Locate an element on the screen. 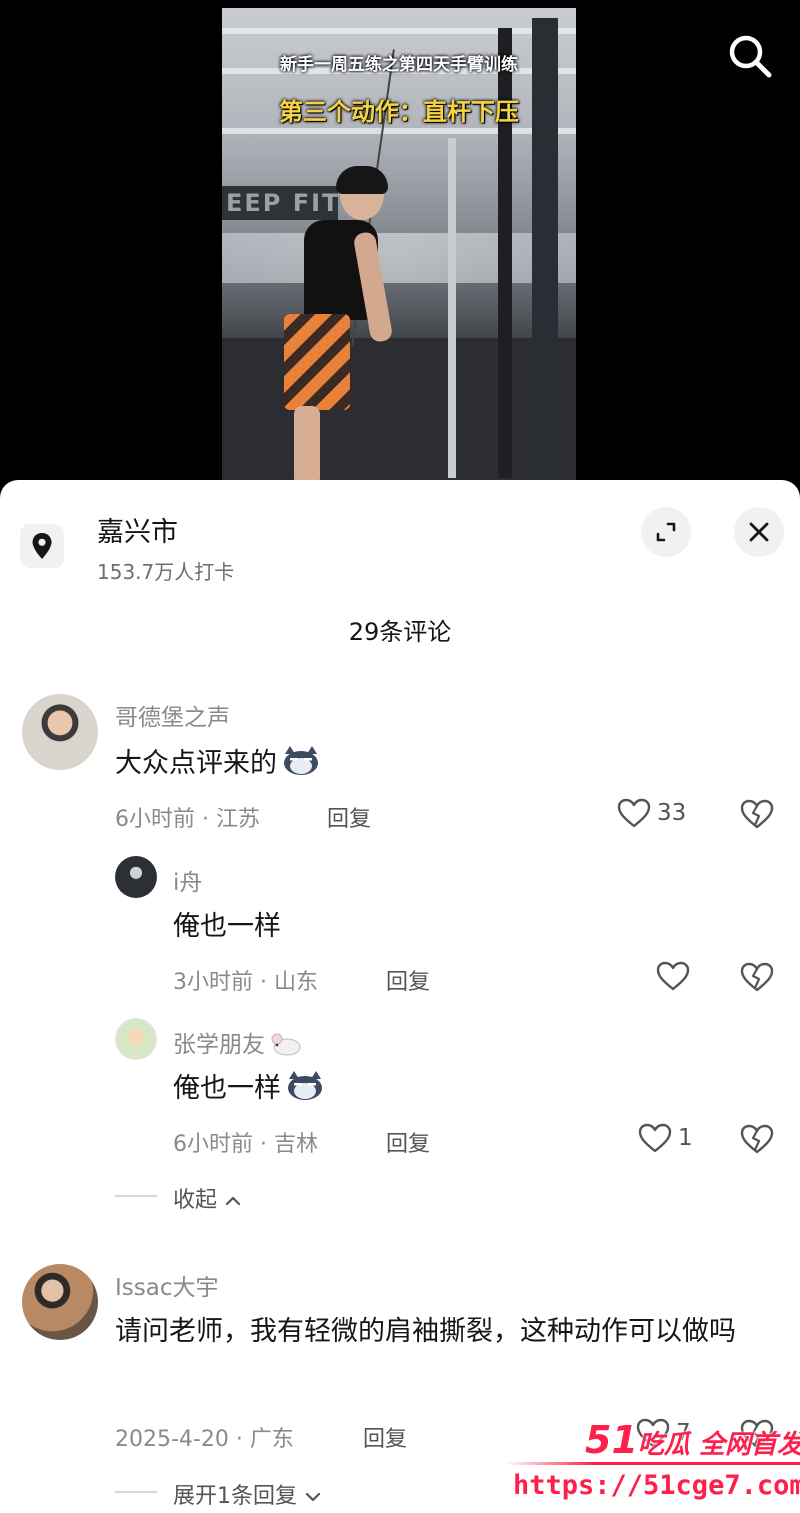  watermark-brand-number: 51 is located at coordinates (611, 1440).